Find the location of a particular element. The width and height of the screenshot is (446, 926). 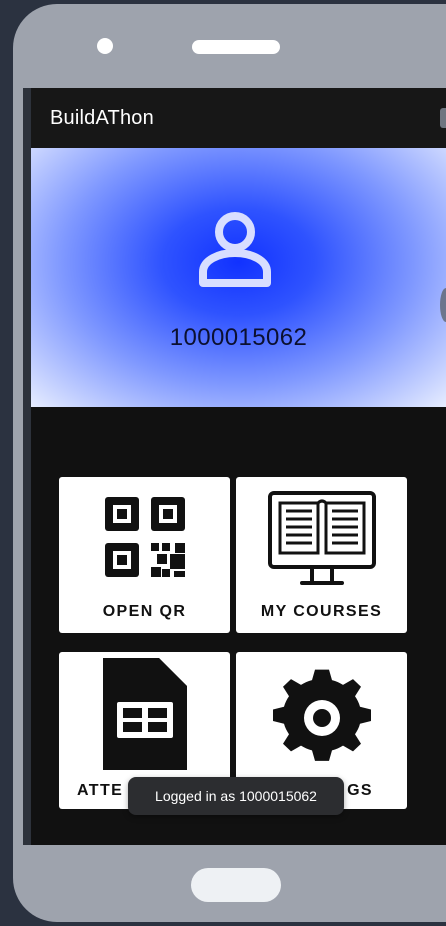

speaker-grille is located at coordinates (236, 47).